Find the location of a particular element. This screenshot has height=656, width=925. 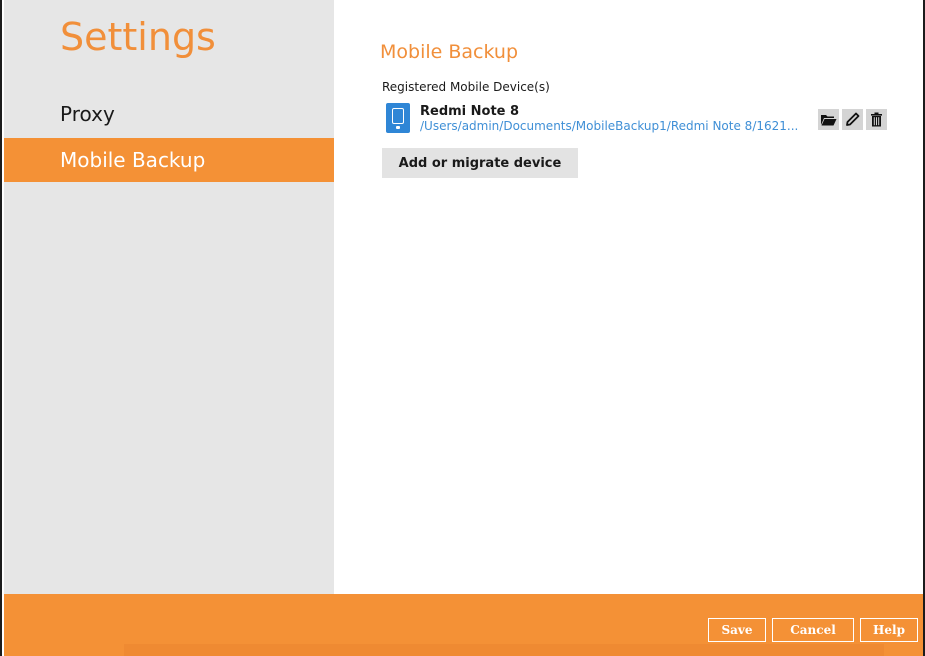

add-or-migrate-device-button: Add or migrate device is located at coordinates (480, 163).